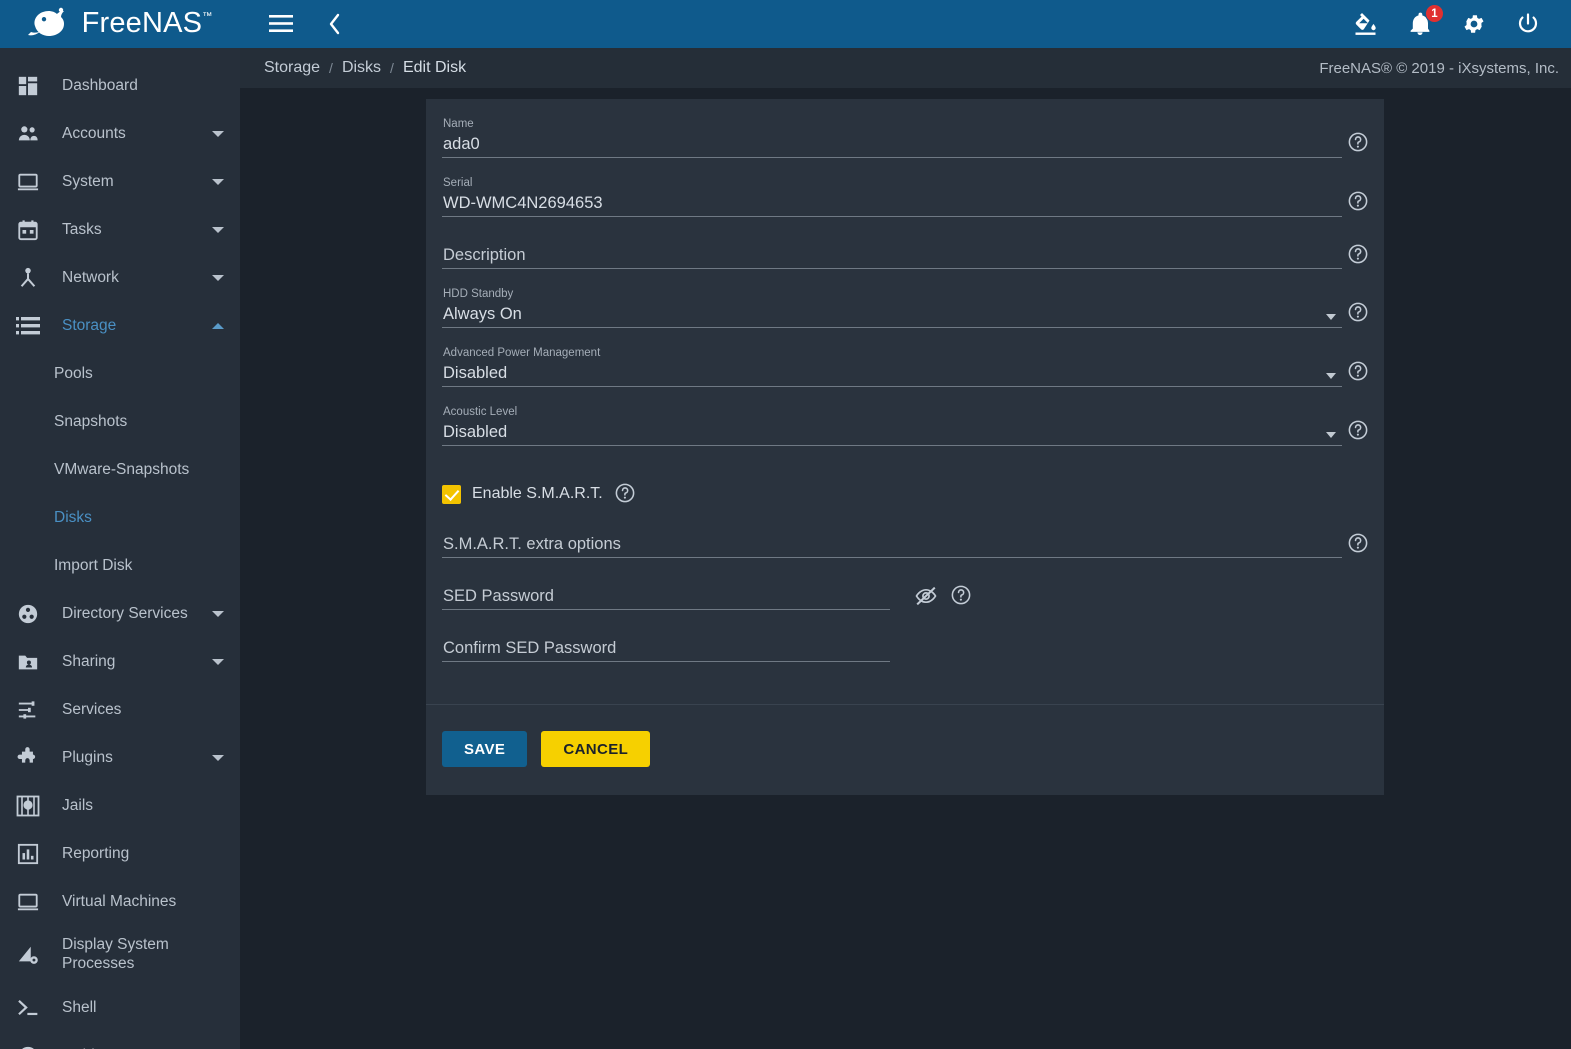 Image resolution: width=1571 pixels, height=1049 pixels. What do you see at coordinates (120, 230) in the screenshot?
I see `sidebar-item-tasks: Tasks` at bounding box center [120, 230].